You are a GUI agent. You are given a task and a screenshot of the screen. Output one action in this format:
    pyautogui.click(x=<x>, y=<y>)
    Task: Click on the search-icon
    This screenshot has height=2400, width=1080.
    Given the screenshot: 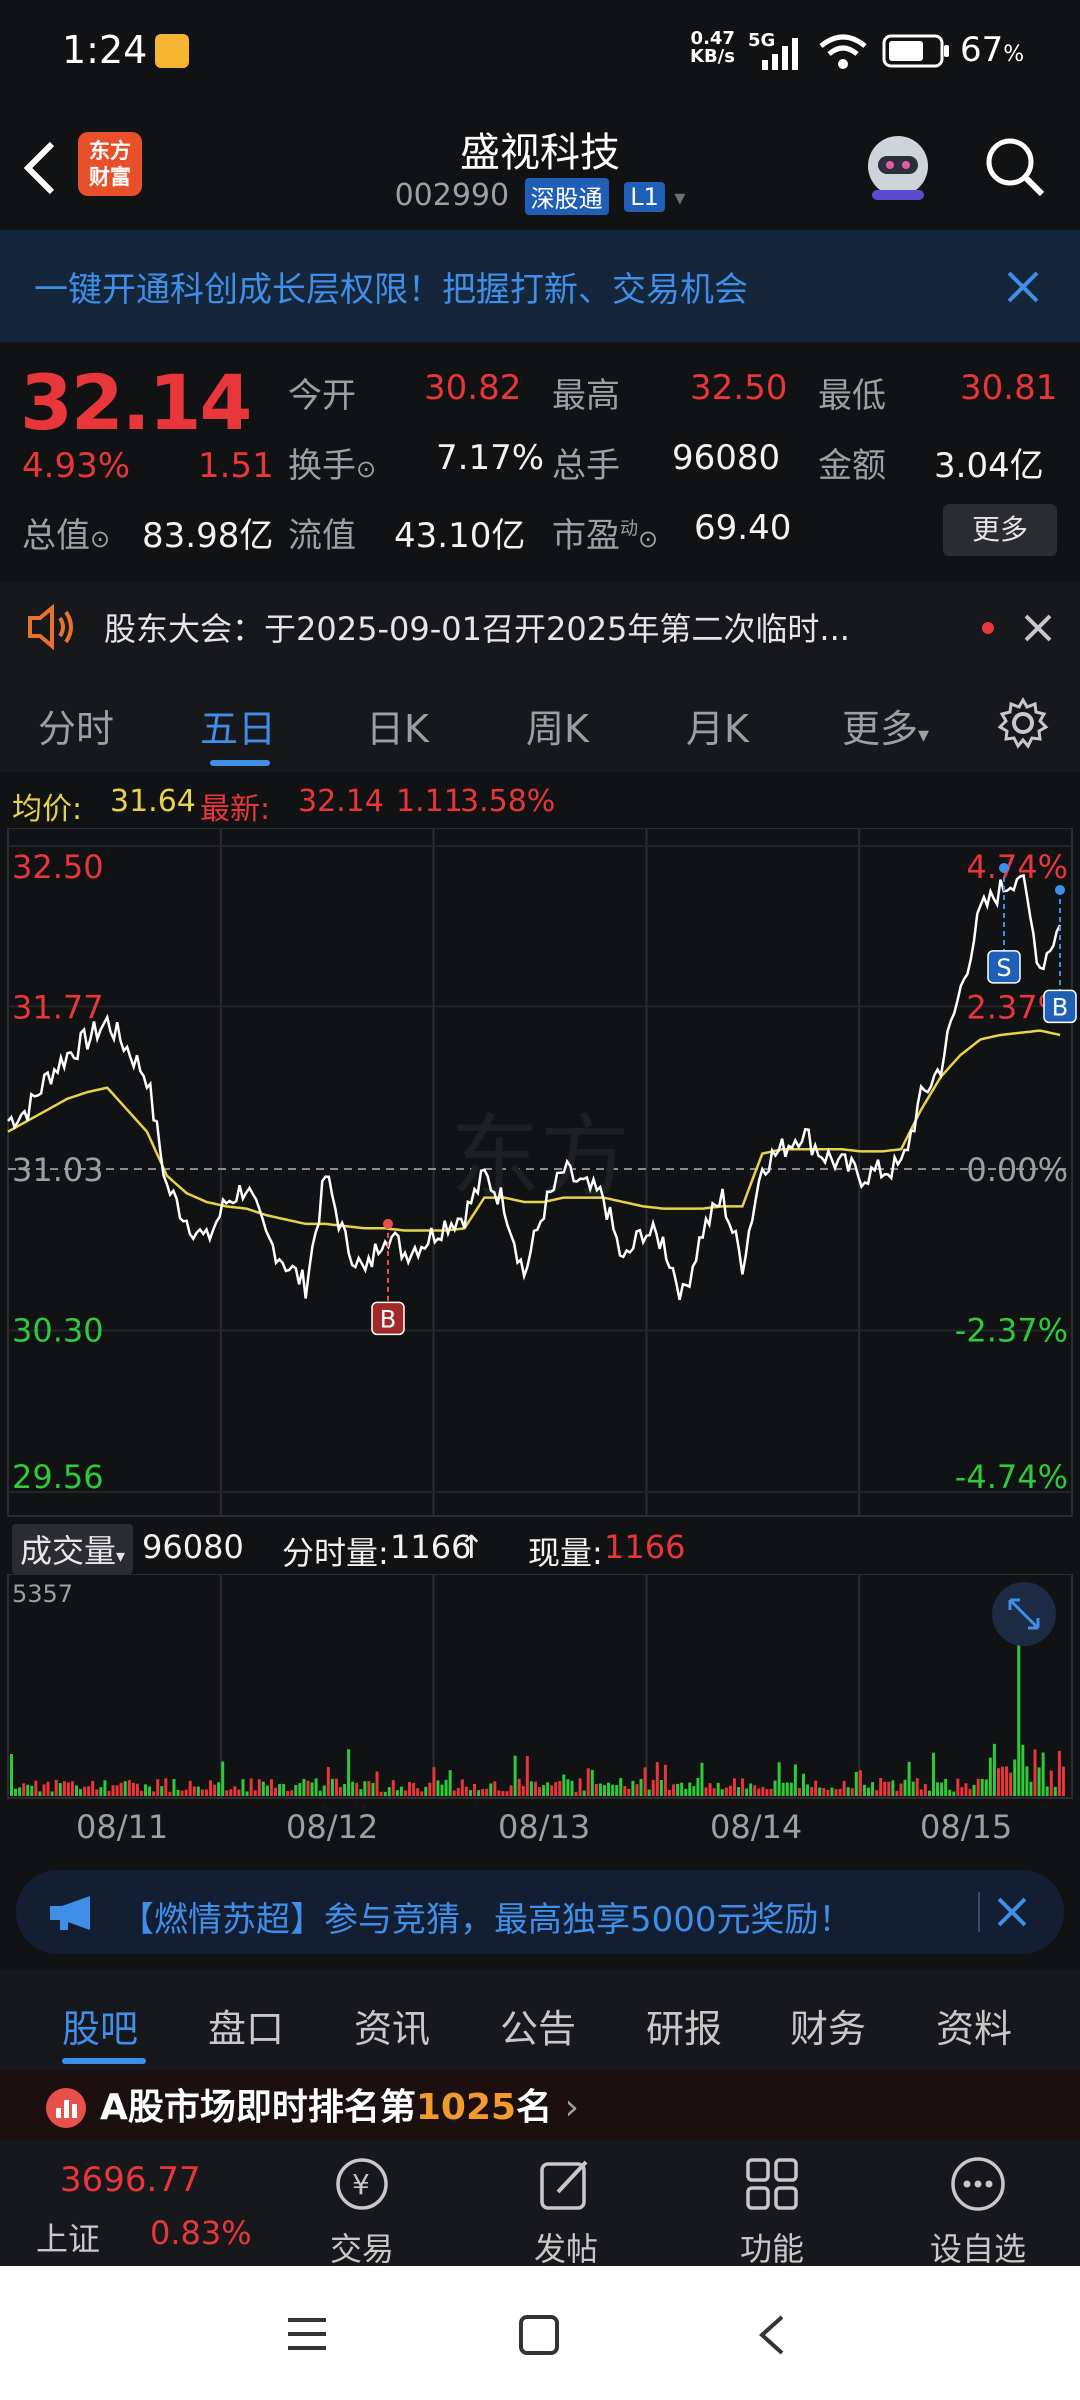 What is the action you would take?
    pyautogui.click(x=1015, y=167)
    